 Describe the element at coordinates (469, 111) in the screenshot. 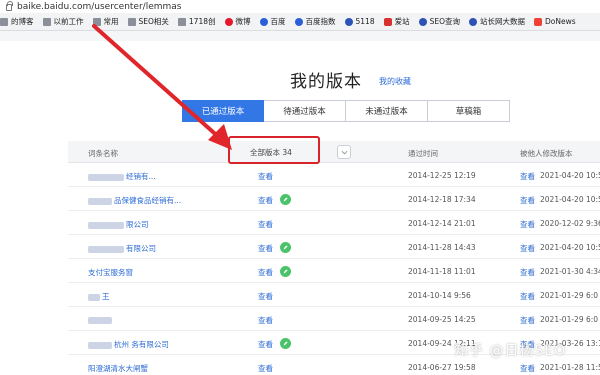

I see `tab-3: 草稿箱` at that location.